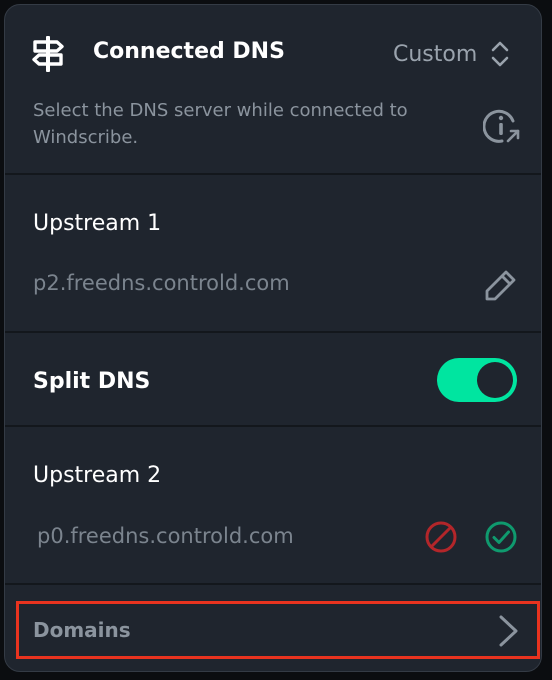 This screenshot has width=552, height=680. What do you see at coordinates (48, 54) in the screenshot?
I see `dns-signpost-icon` at bounding box center [48, 54].